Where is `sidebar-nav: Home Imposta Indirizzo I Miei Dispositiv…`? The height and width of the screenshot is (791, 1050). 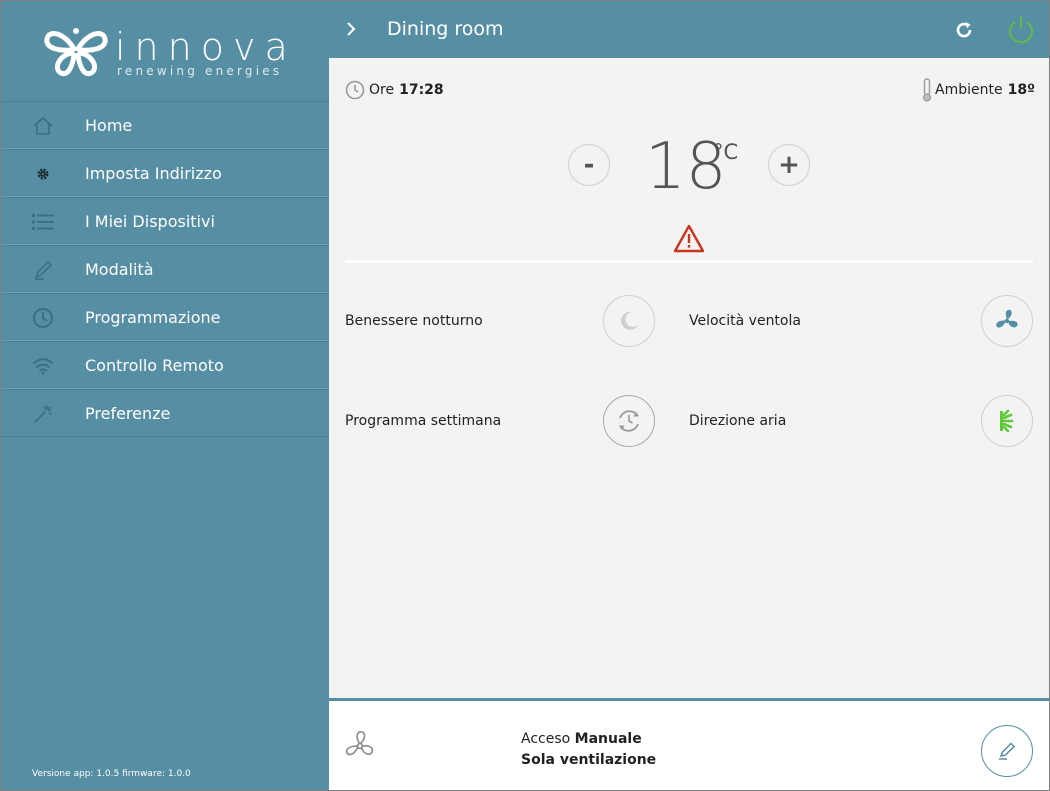 sidebar-nav: Home Imposta Indirizzo I Miei Dispositiv… is located at coordinates (165, 269).